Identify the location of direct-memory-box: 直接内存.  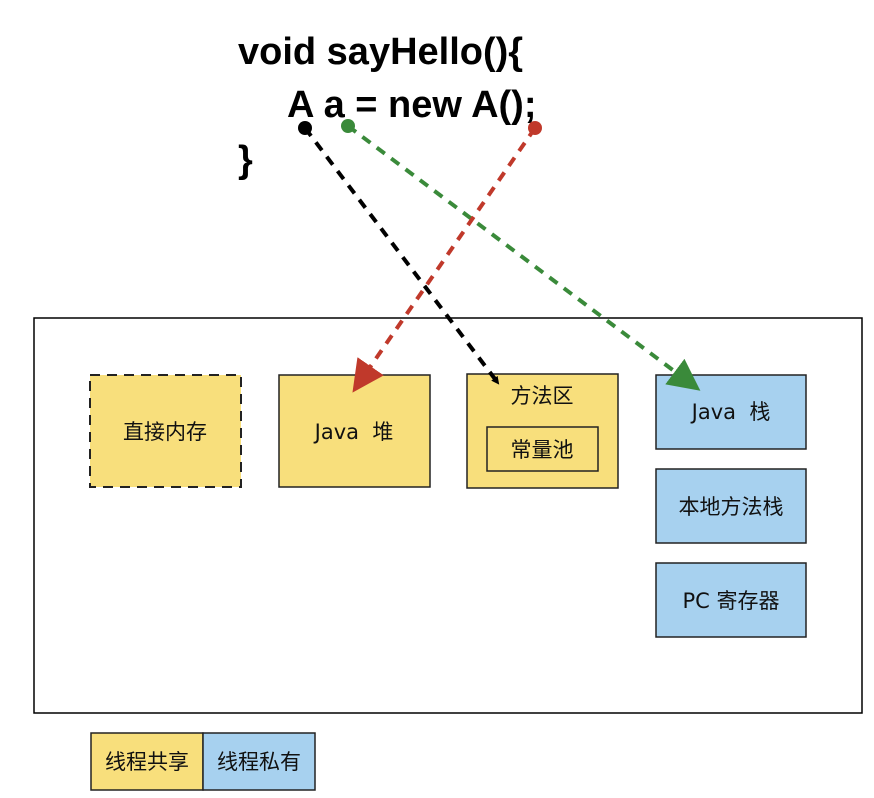
(165, 431).